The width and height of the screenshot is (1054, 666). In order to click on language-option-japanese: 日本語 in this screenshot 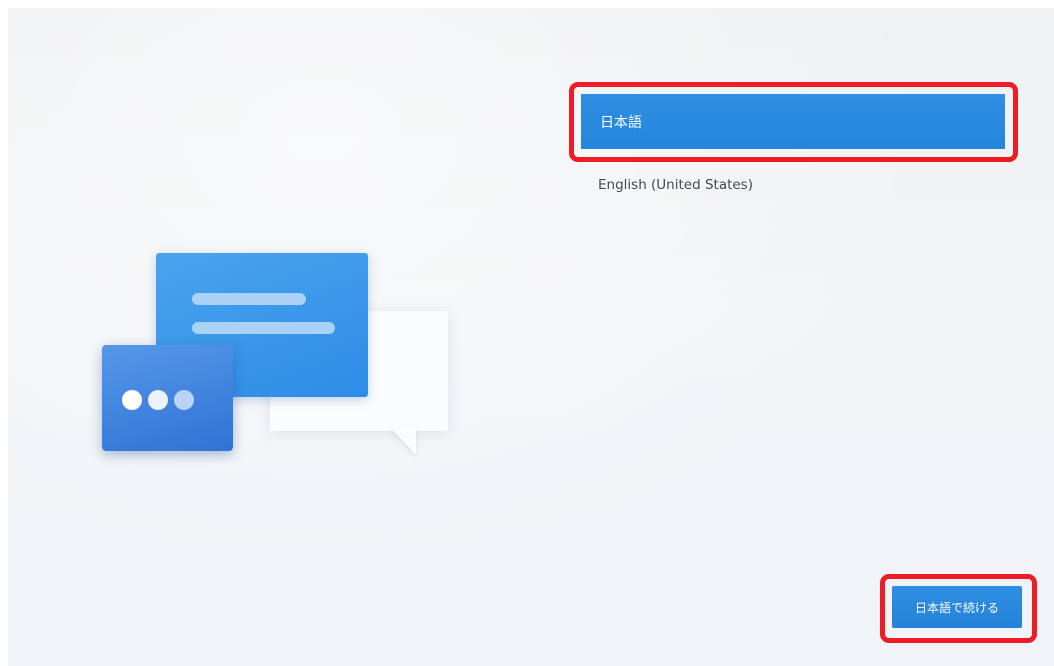, I will do `click(793, 121)`.